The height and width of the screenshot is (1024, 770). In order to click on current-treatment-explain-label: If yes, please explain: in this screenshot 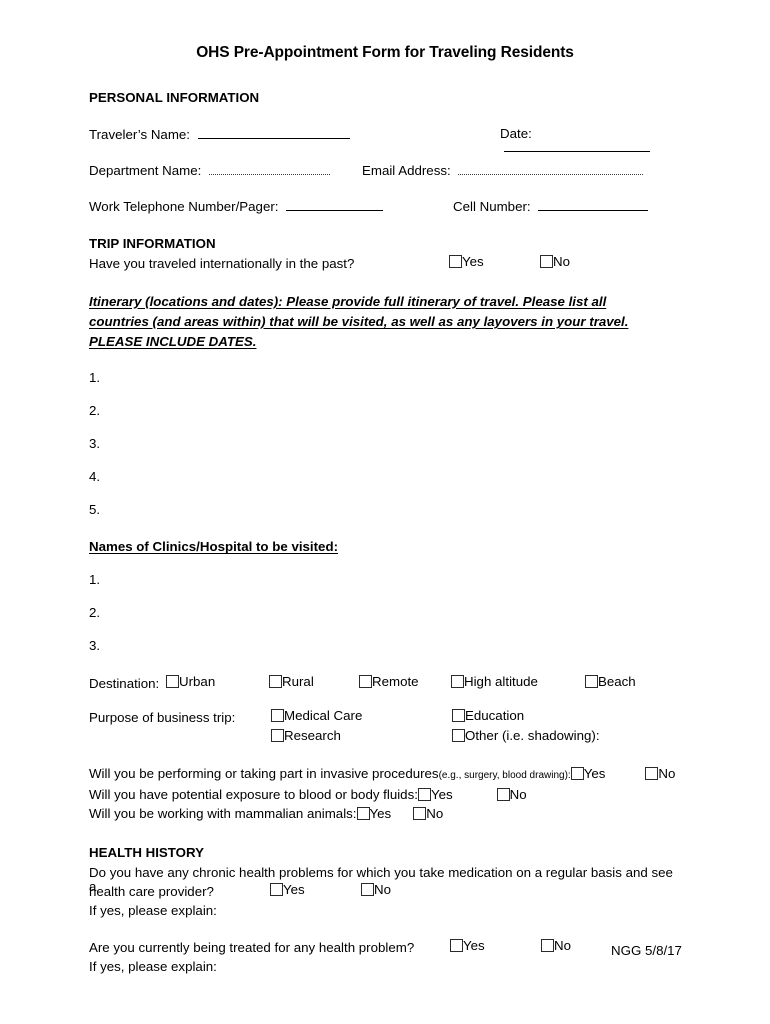, I will do `click(153, 967)`.